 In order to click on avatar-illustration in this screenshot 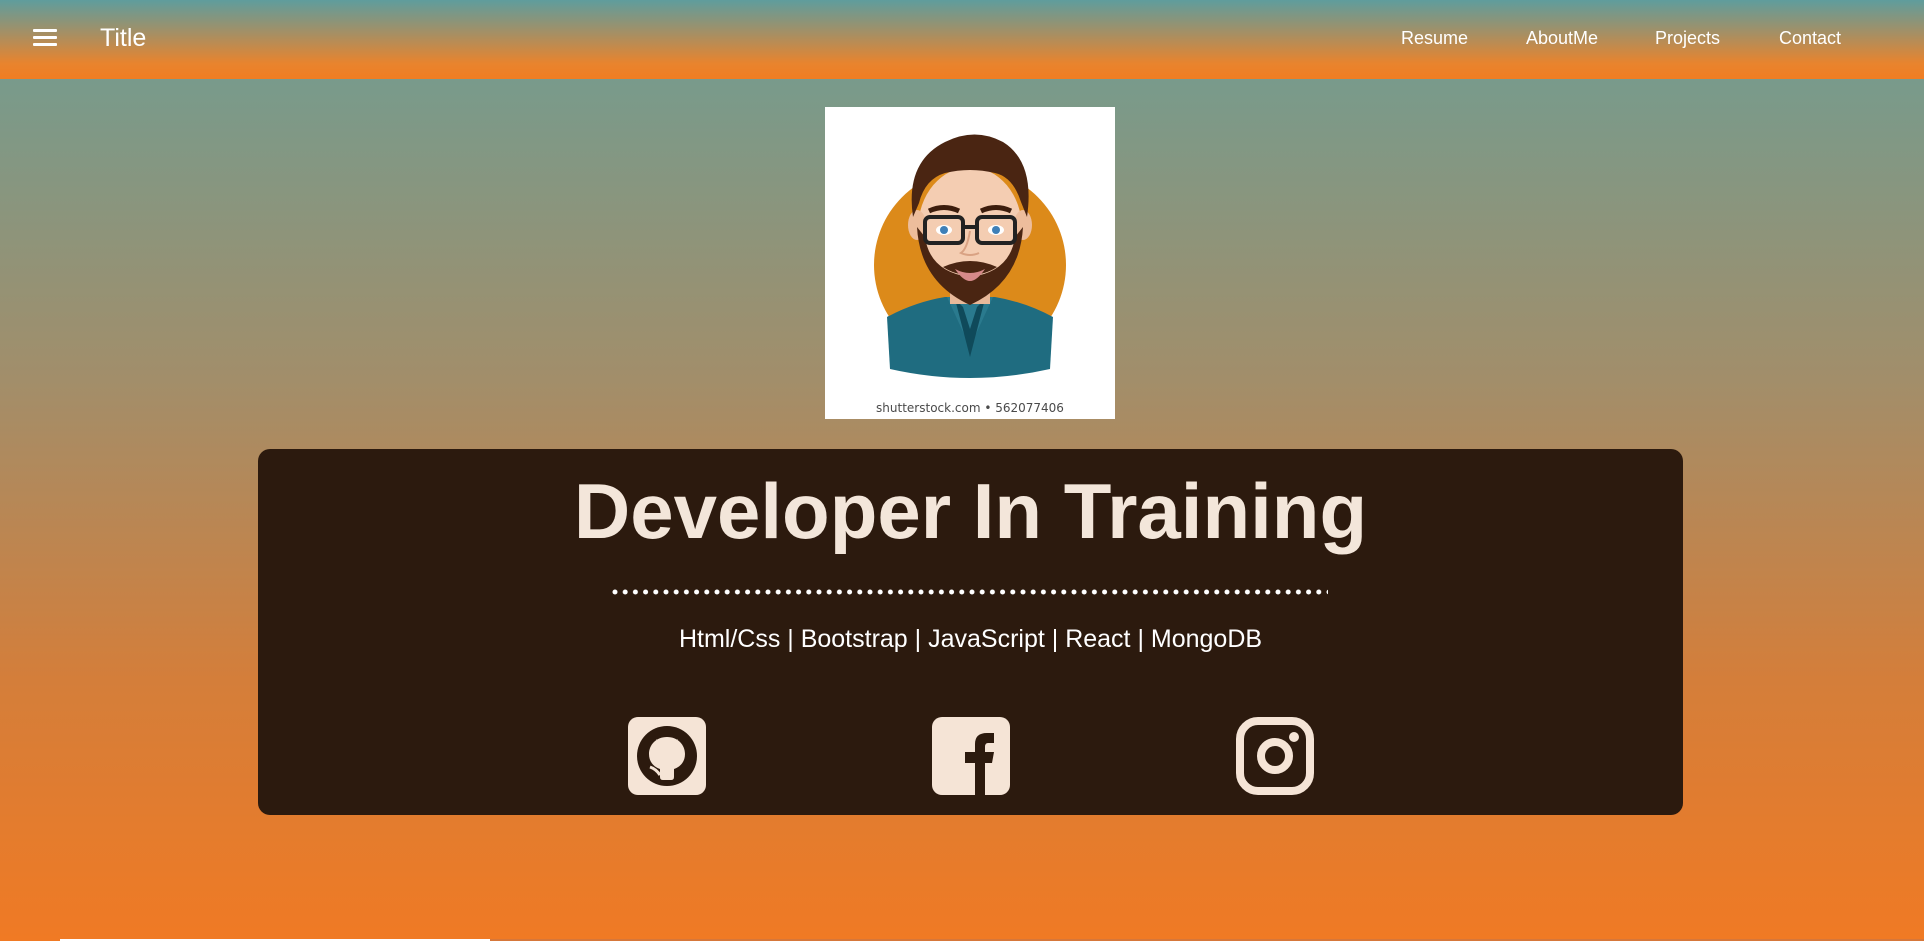, I will do `click(970, 256)`.